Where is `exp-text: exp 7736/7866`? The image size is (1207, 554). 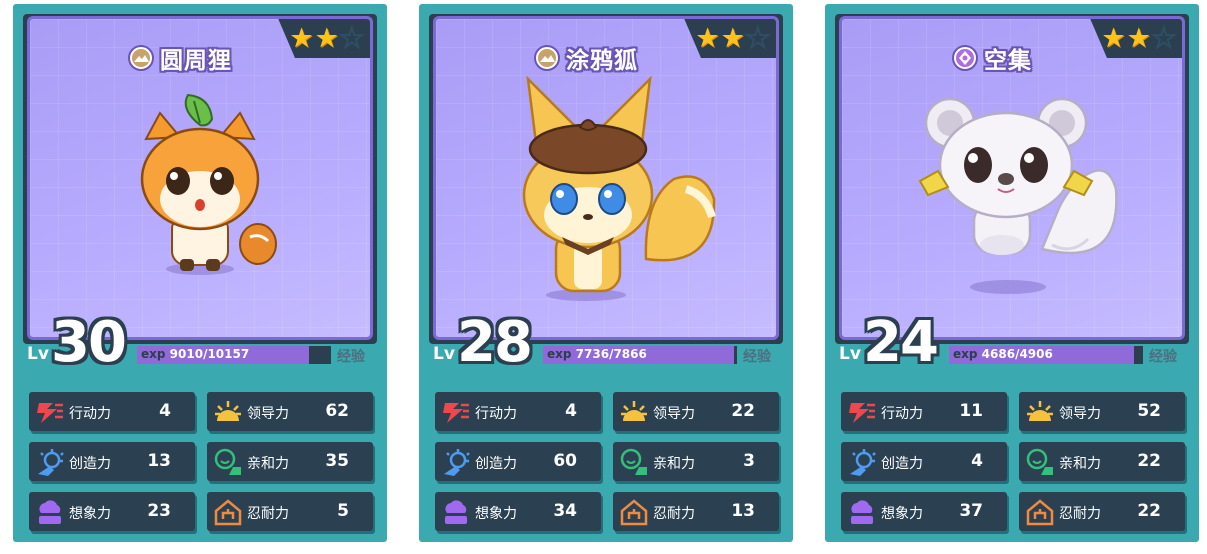
exp-text: exp 7736/7866 is located at coordinates (597, 354).